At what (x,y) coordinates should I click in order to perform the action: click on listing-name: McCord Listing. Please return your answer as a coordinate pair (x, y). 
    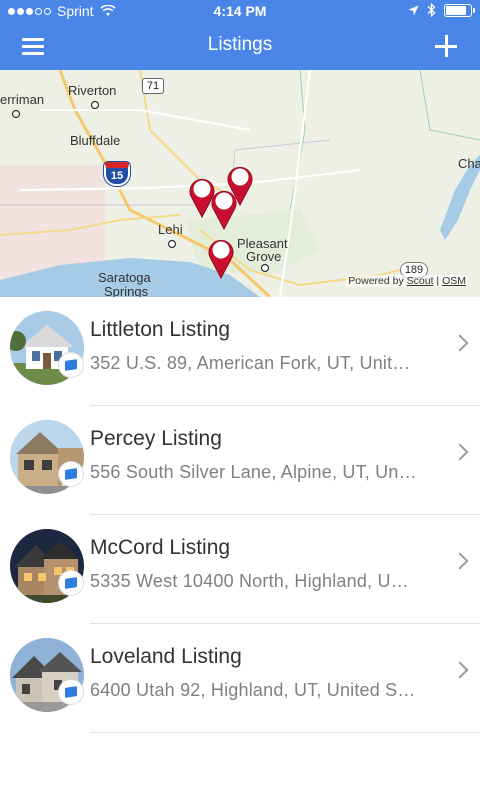
    Looking at the image, I should click on (160, 547).